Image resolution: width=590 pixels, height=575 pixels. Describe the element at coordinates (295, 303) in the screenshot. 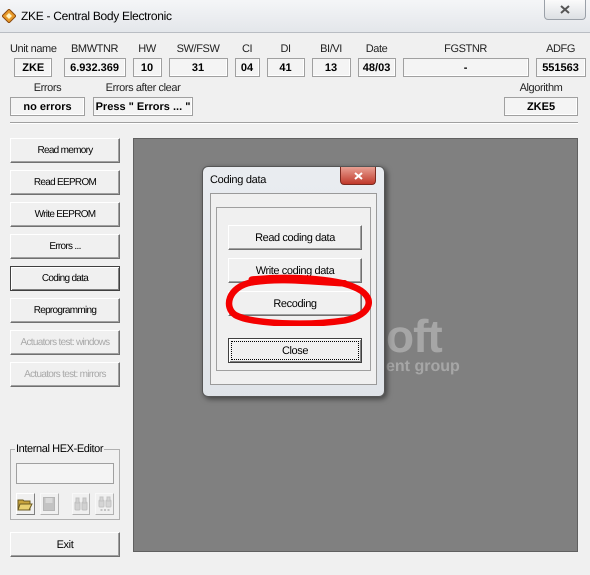

I see `dialog-button: Recoding` at that location.